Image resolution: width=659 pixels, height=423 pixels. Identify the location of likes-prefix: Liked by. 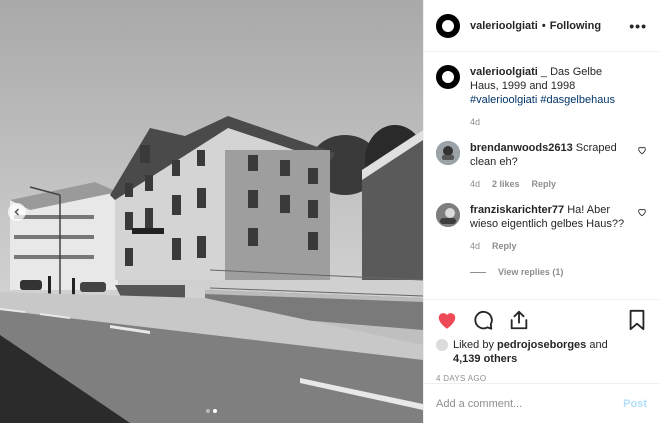
(475, 345).